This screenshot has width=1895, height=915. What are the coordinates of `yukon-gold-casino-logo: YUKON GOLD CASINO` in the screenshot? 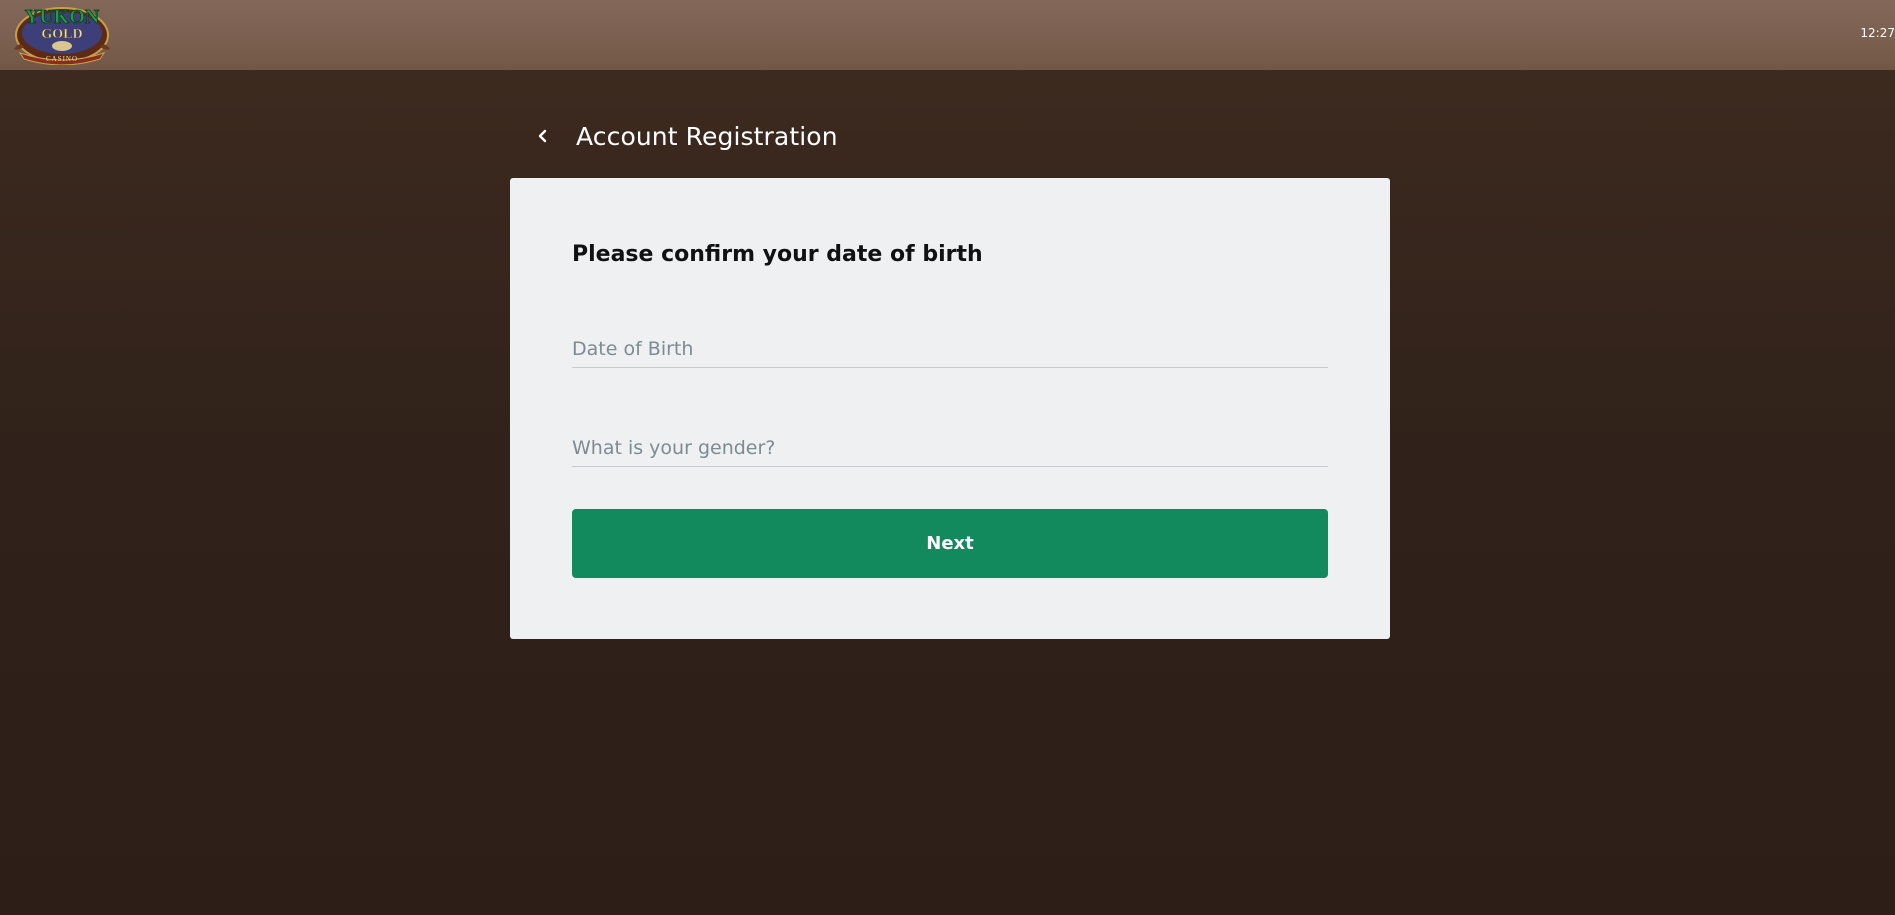 It's located at (62, 33).